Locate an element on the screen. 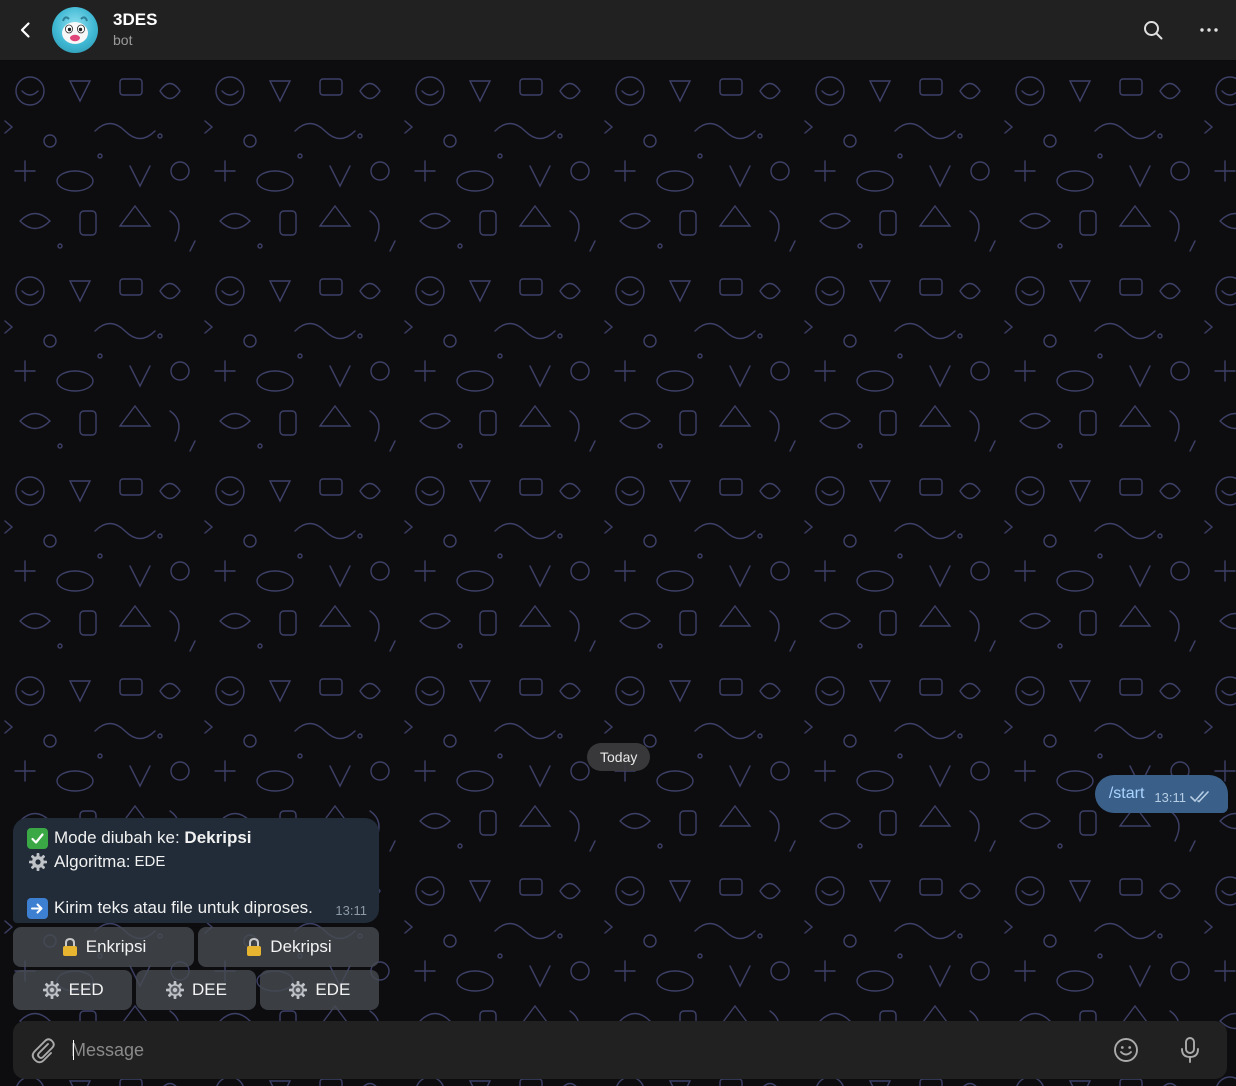 This screenshot has height=1086, width=1236. message-input is located at coordinates (583, 1050).